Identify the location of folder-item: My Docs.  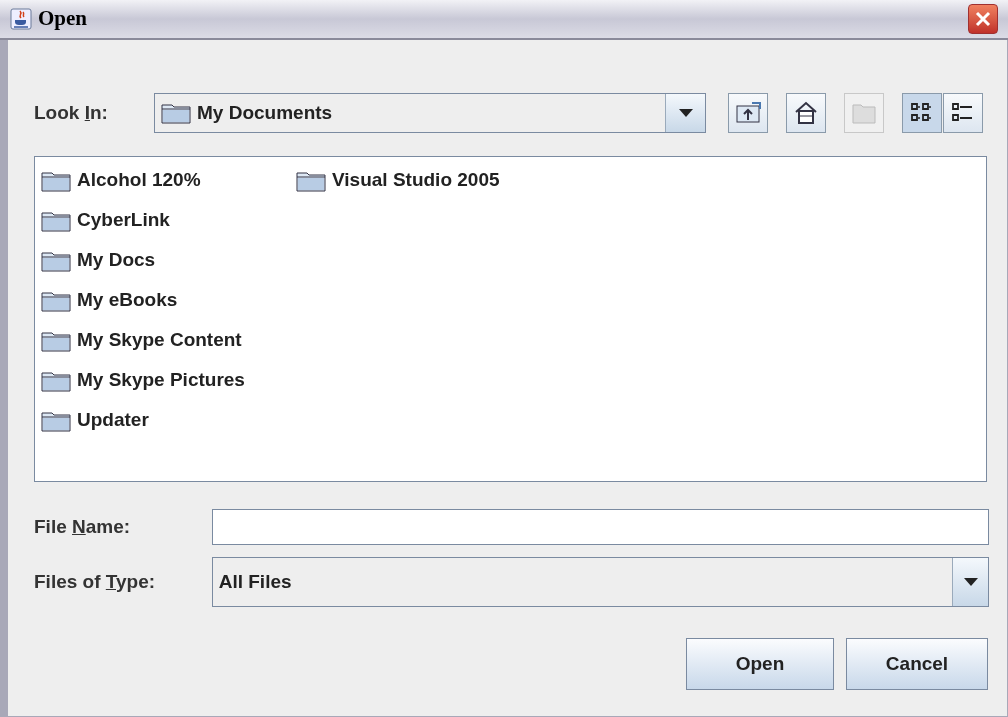
(168, 260).